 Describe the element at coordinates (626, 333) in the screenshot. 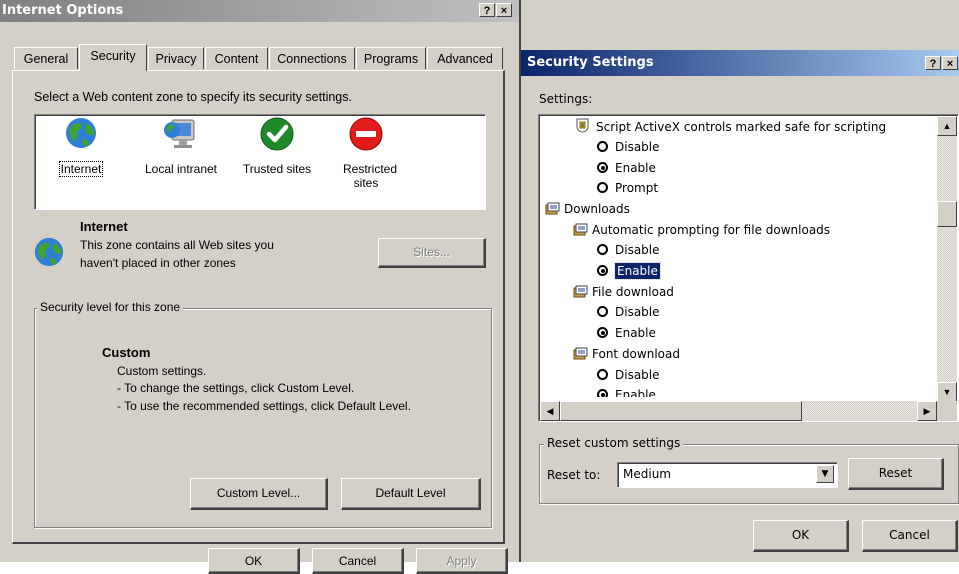

I see `radio-file-enable: Enable` at that location.